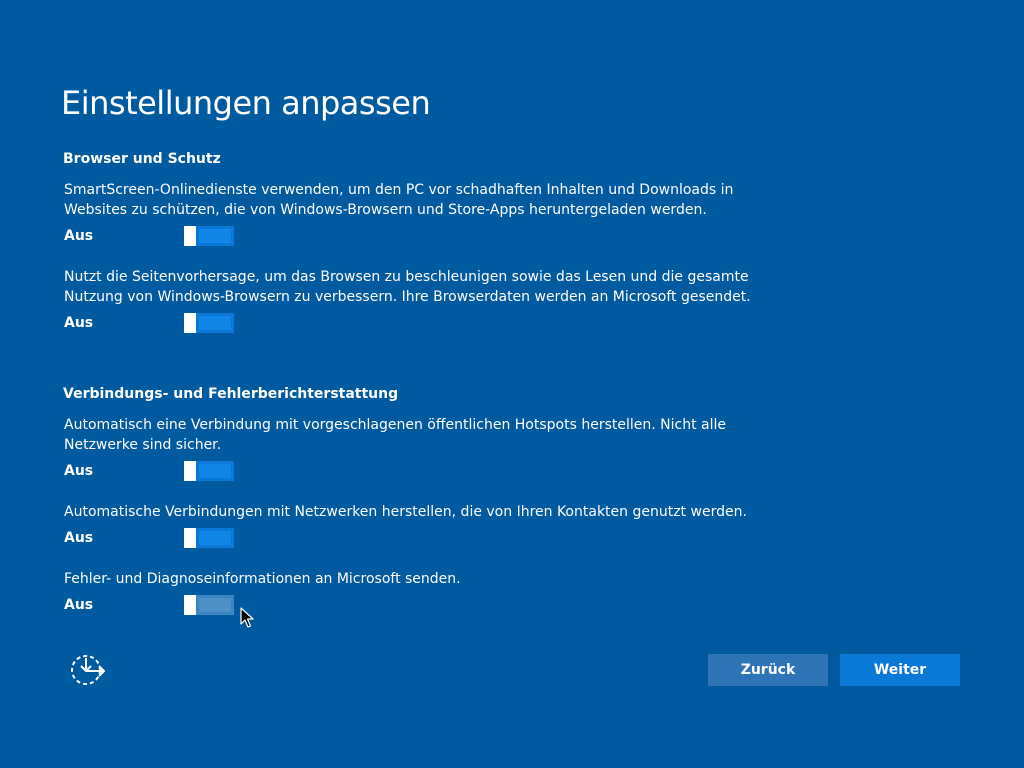  I want to click on page-title: Einstellungen anpassen, so click(245, 103).